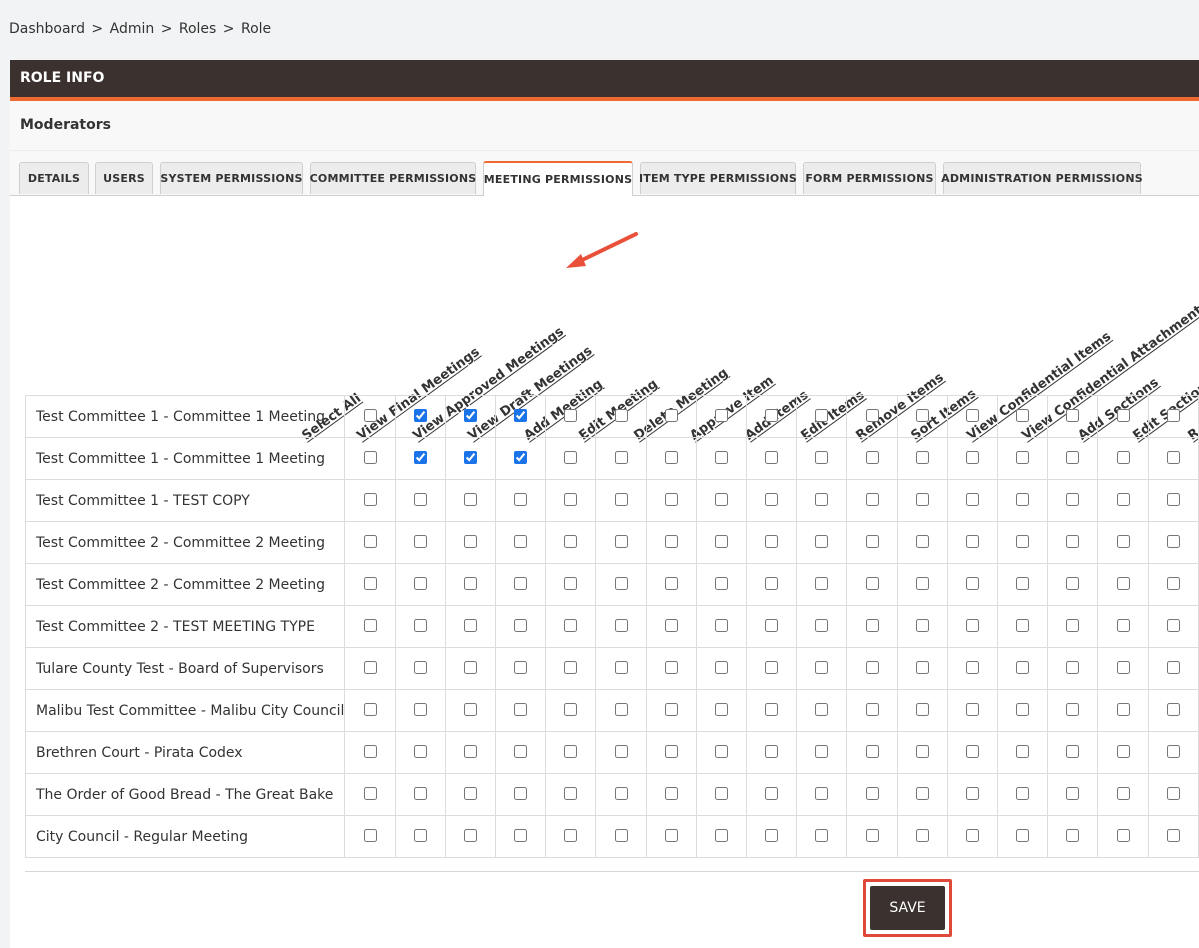  Describe the element at coordinates (124, 178) in the screenshot. I see `tab-users: USERS` at that location.